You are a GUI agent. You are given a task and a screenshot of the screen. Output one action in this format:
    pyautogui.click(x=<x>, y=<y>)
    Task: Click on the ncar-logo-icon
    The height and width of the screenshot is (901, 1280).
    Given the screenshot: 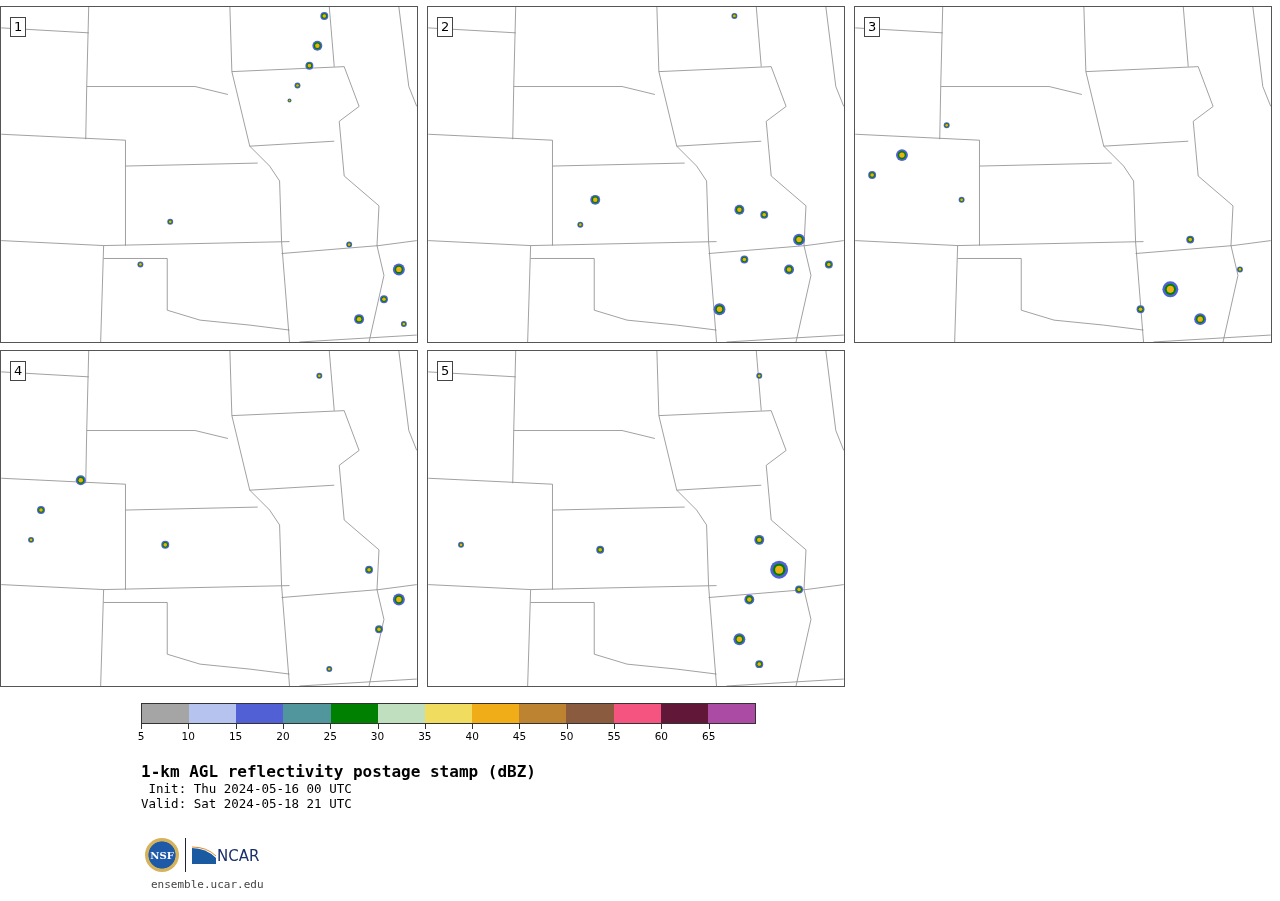 What is the action you would take?
    pyautogui.click(x=204, y=855)
    